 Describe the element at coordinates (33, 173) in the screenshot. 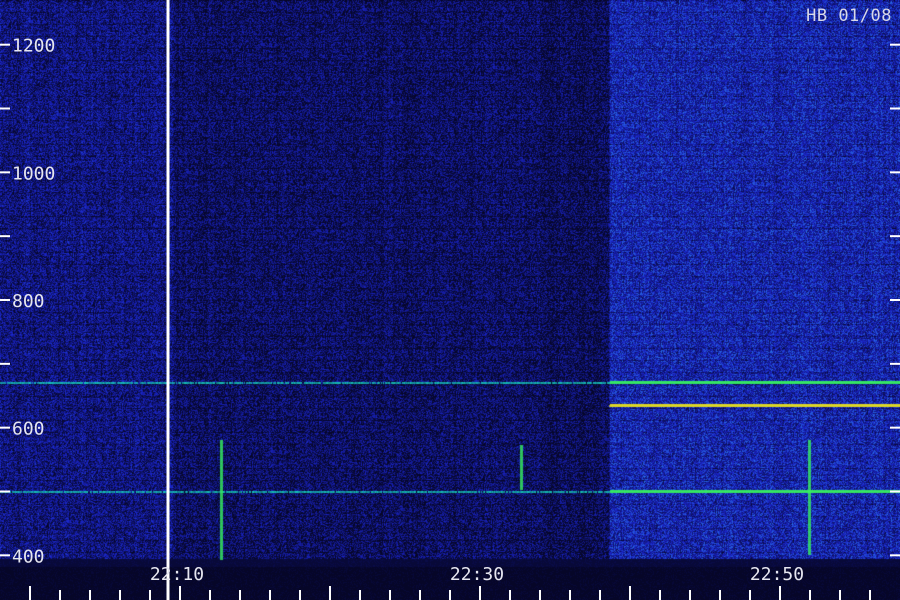

I see `y-tick-label: 1000` at that location.